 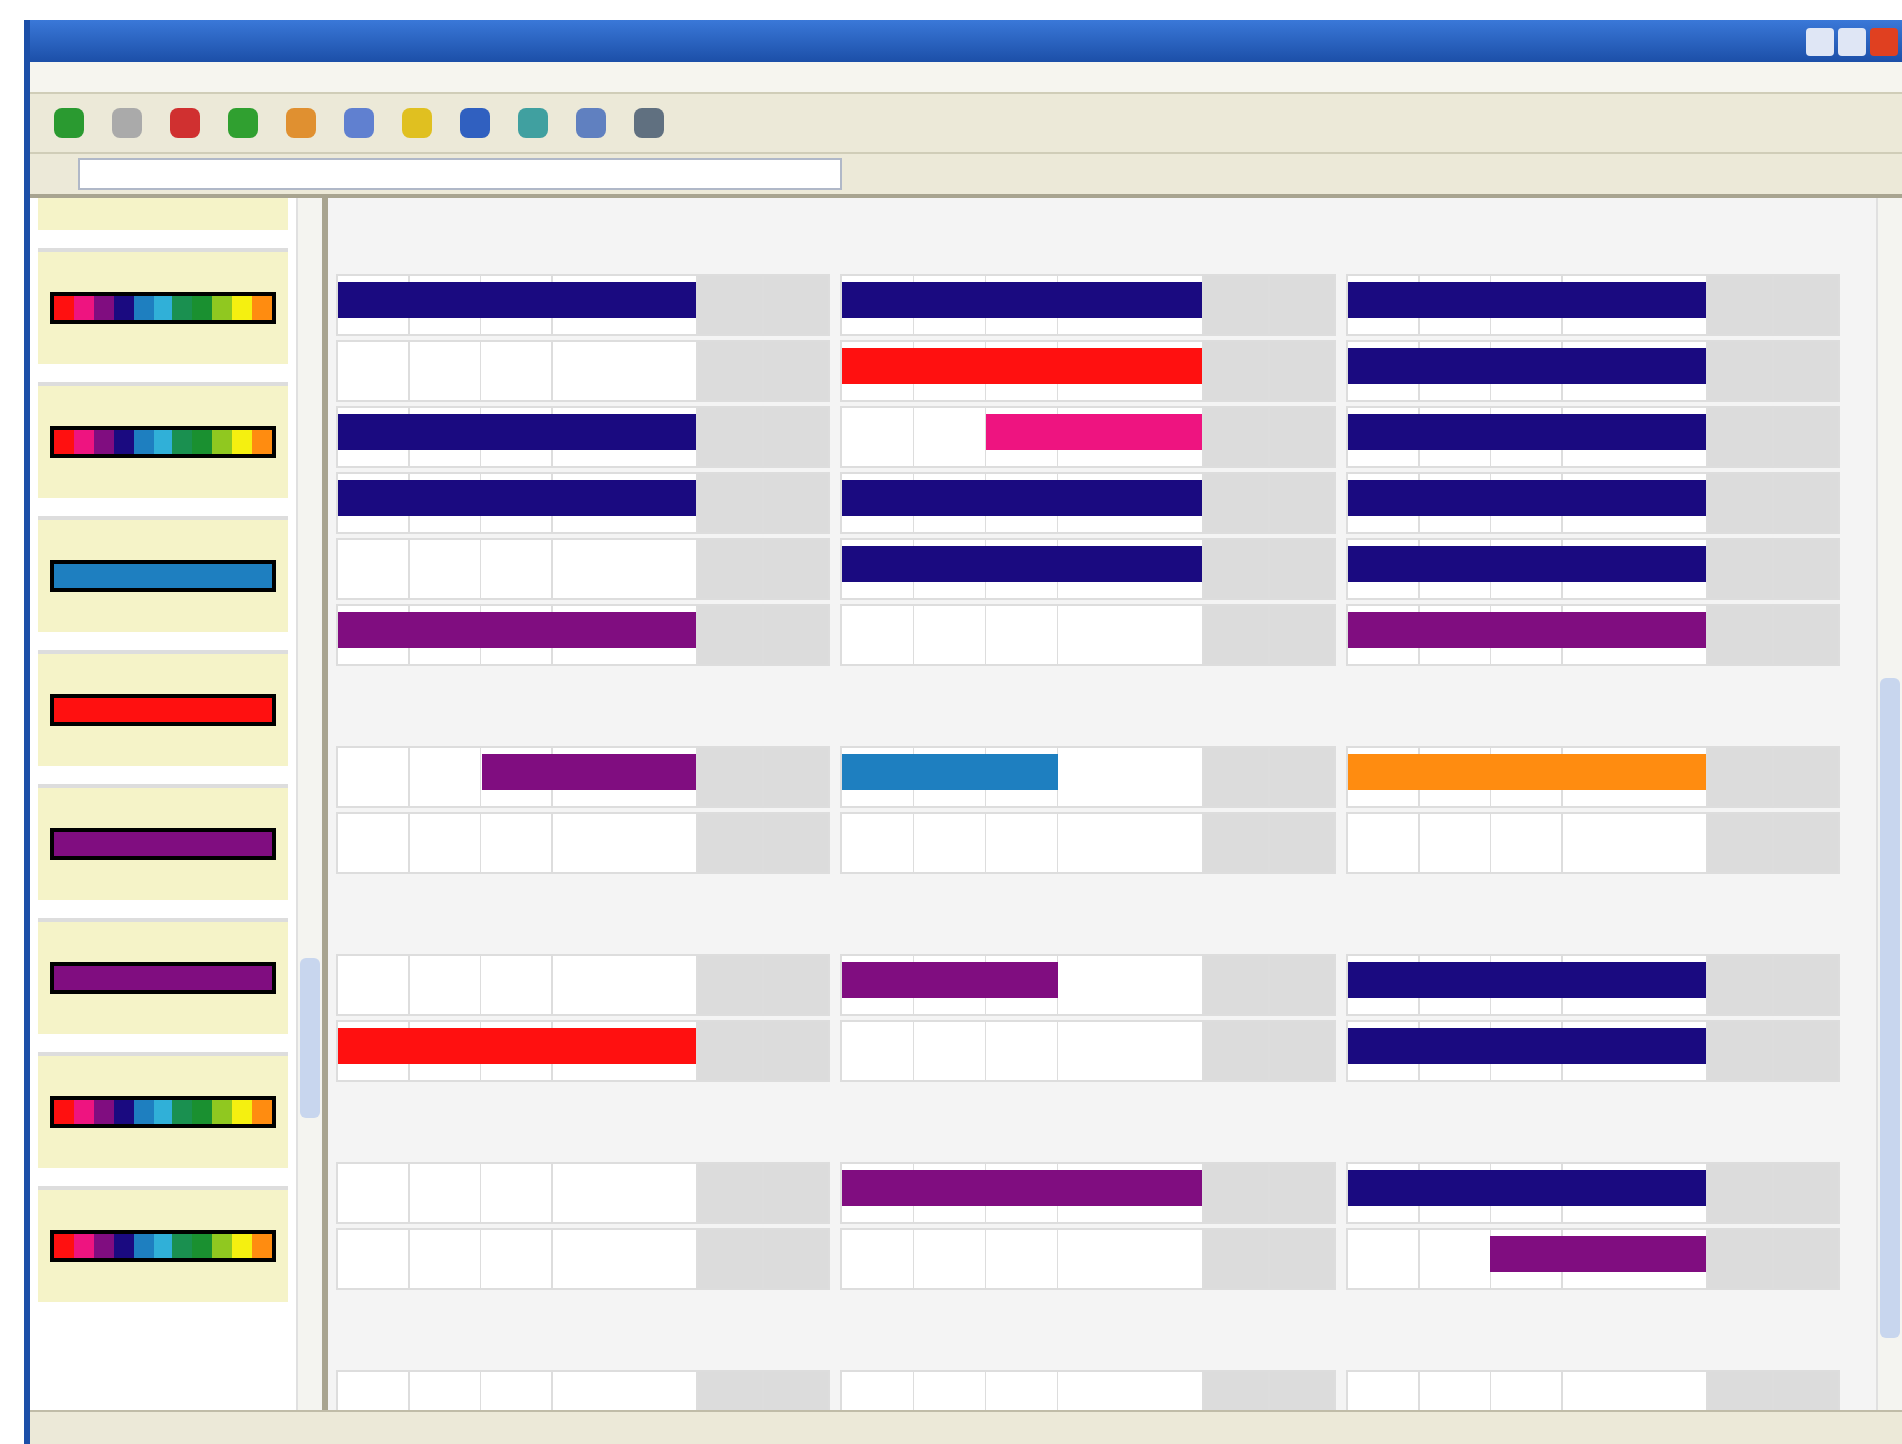 I want to click on address-field, so click(x=460, y=174).